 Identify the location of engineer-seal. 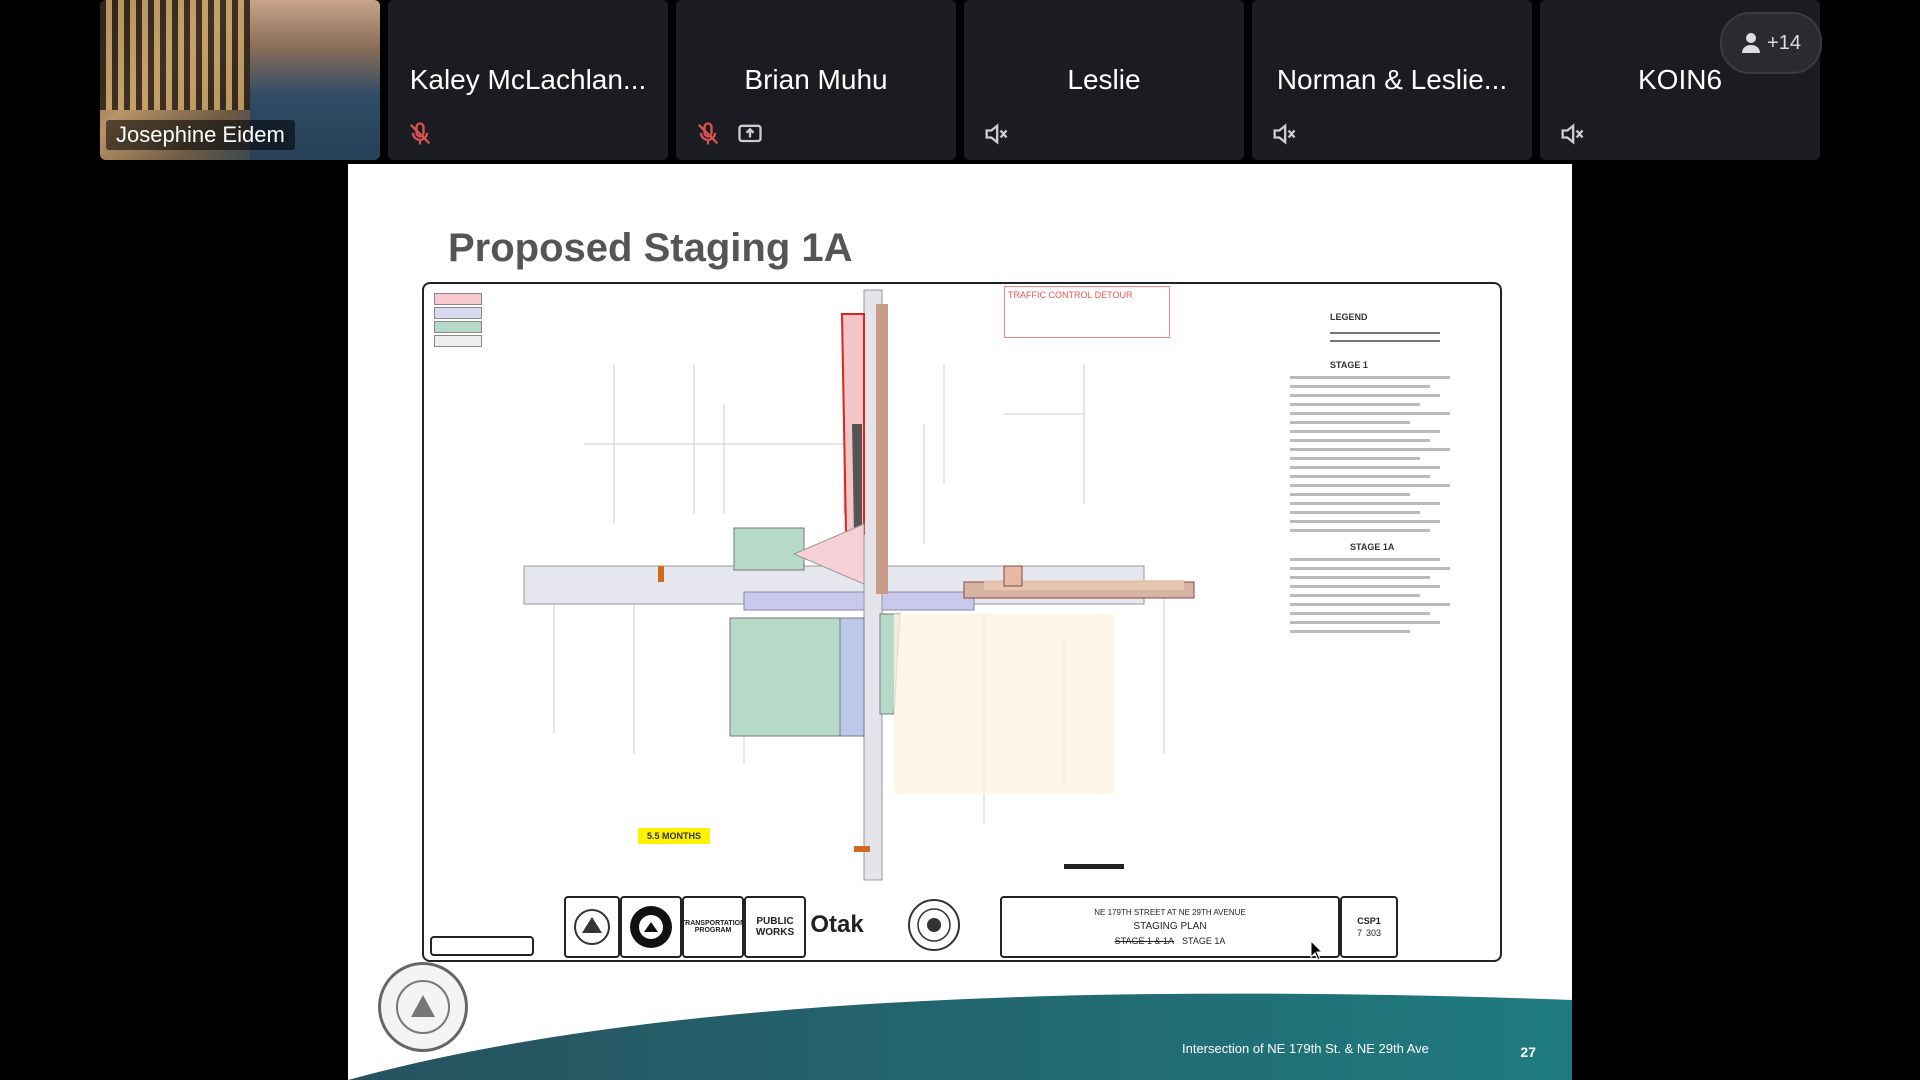
(934, 925).